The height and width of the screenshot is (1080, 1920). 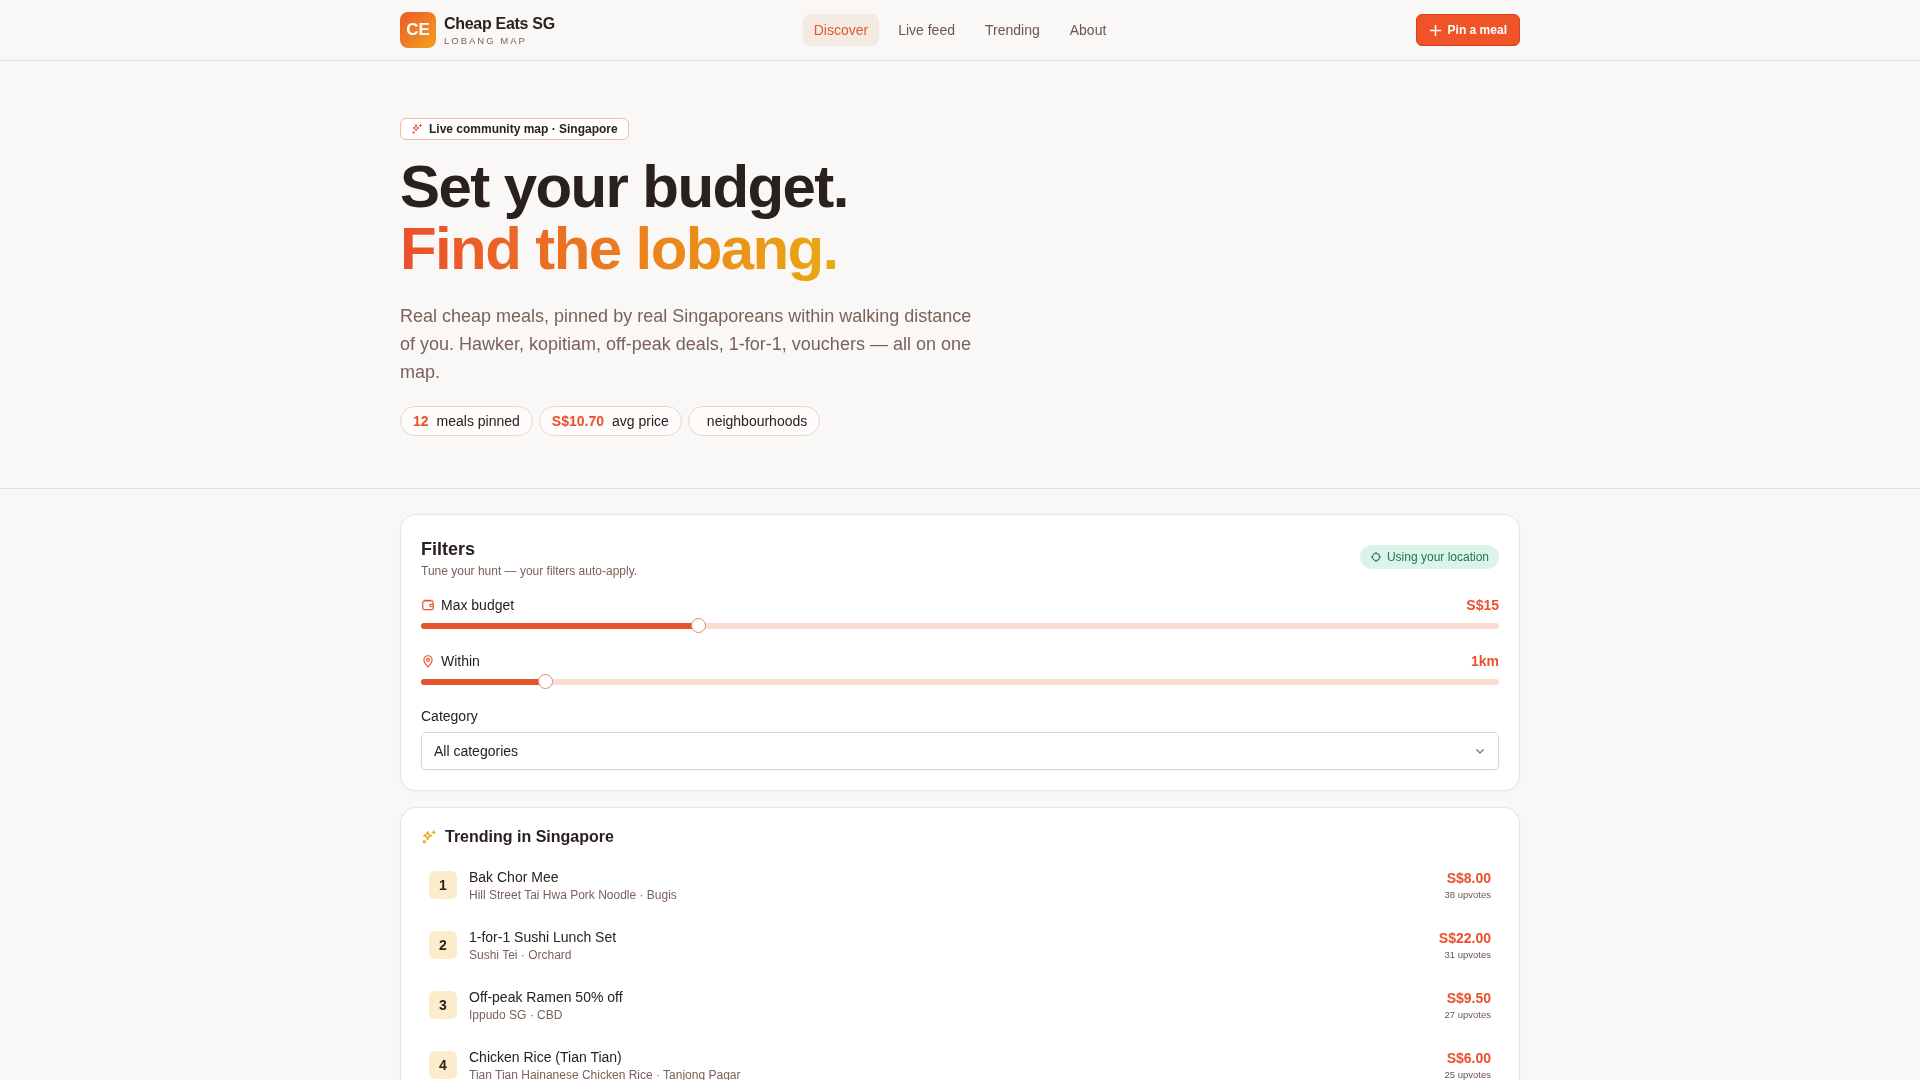 I want to click on category-dropdown: All categories, so click(x=960, y=751).